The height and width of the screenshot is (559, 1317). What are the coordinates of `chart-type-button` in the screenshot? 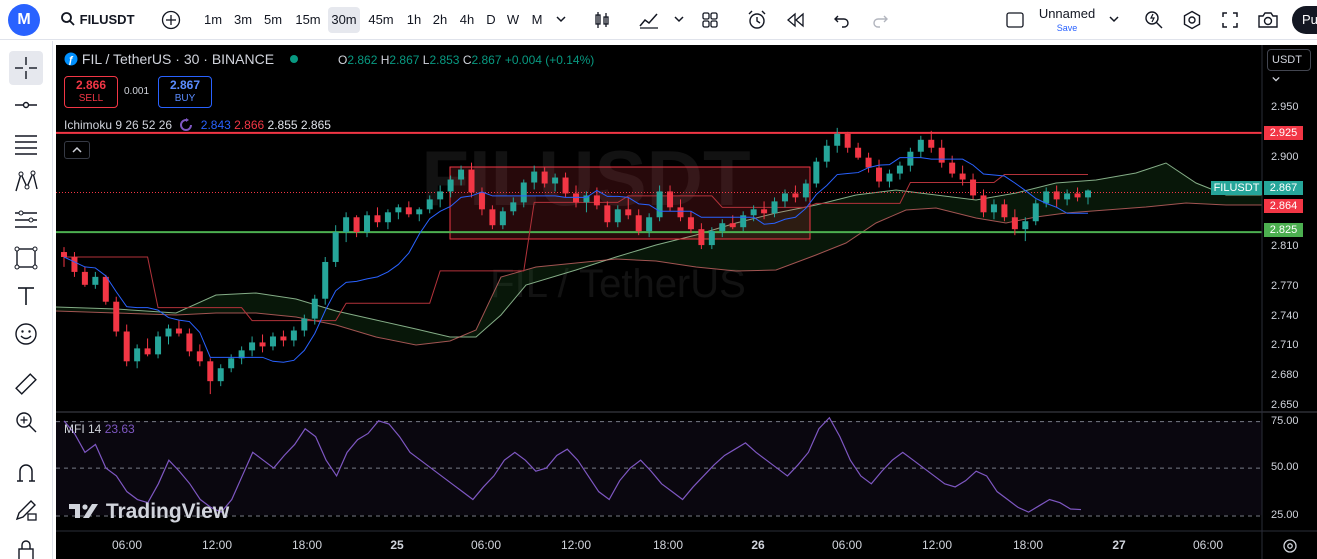 It's located at (602, 20).